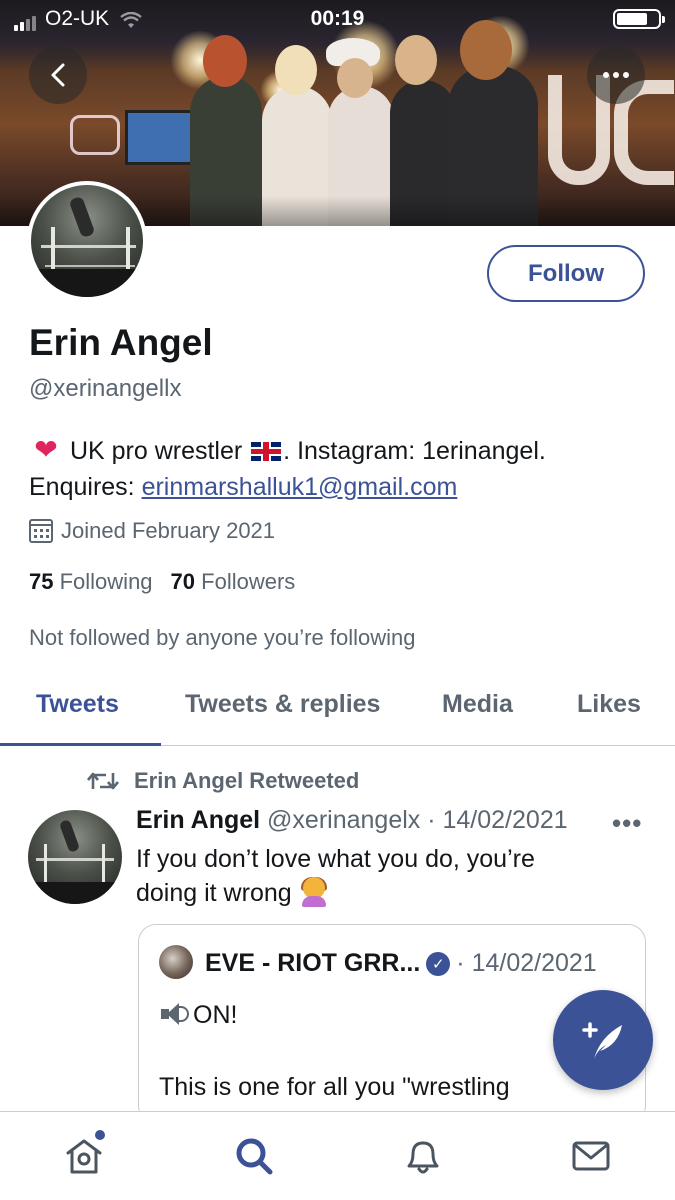  What do you see at coordinates (215, 1015) in the screenshot?
I see `quoted-line-1: ON!` at bounding box center [215, 1015].